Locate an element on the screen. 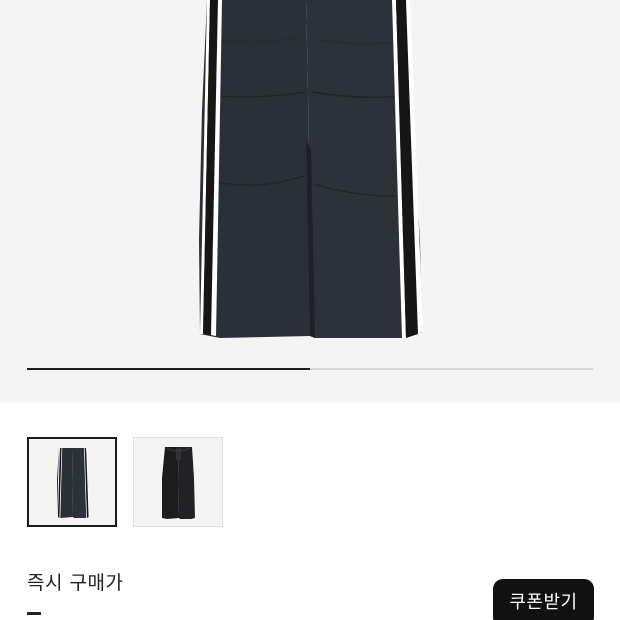 The height and width of the screenshot is (620, 620). carousel-progress-fill is located at coordinates (168, 369).